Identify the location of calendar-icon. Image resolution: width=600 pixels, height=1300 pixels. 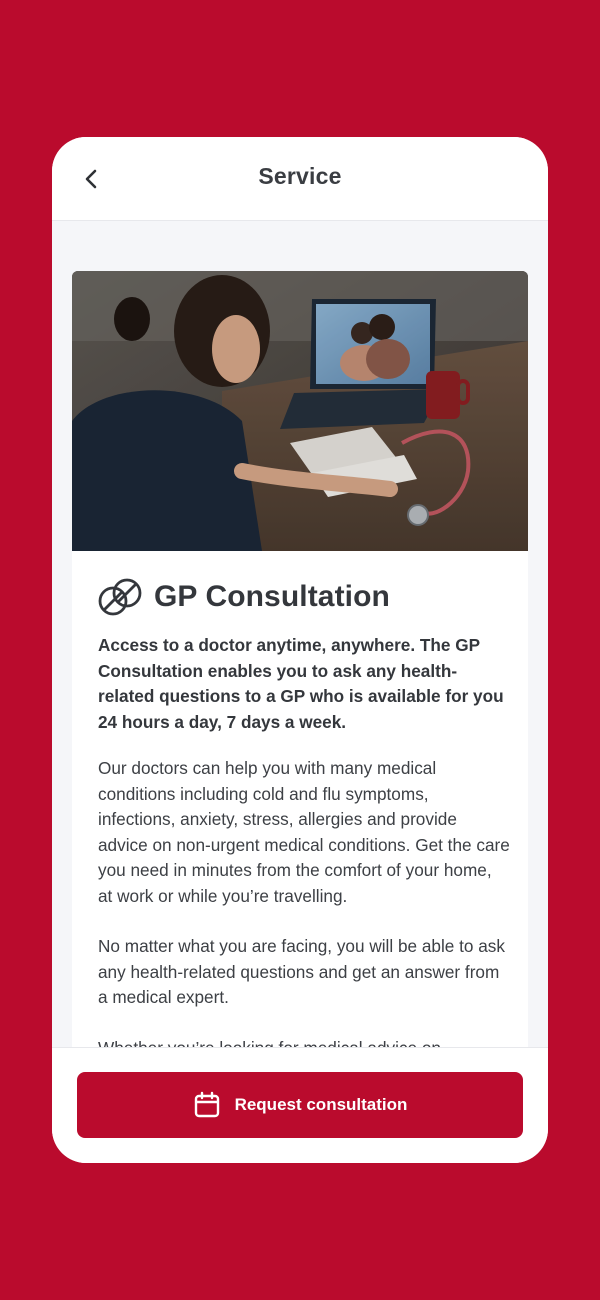
(206, 1104).